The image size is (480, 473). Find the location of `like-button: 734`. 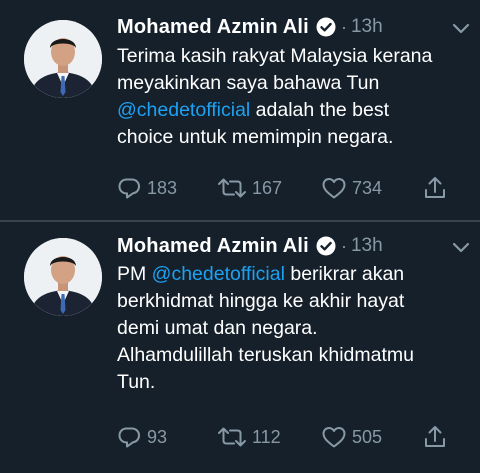

like-button: 734 is located at coordinates (351, 188).